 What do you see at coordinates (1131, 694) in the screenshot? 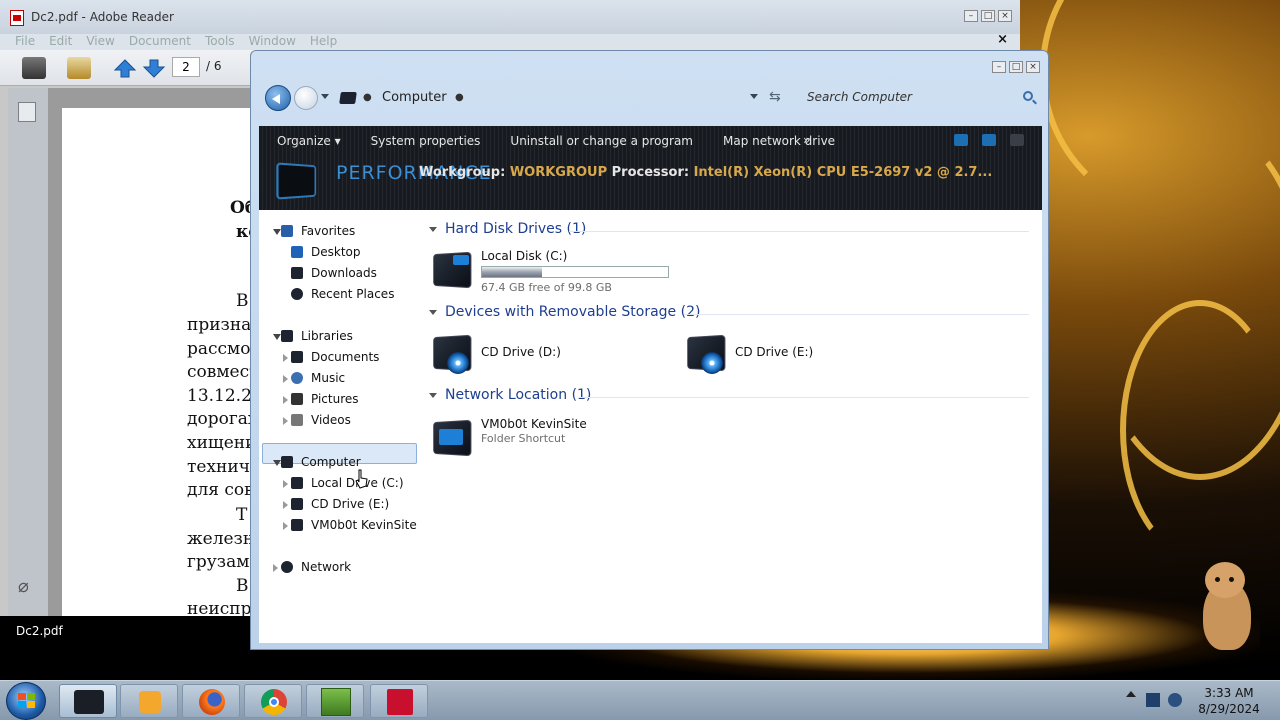
I see `show-hidden-icons-button` at bounding box center [1131, 694].